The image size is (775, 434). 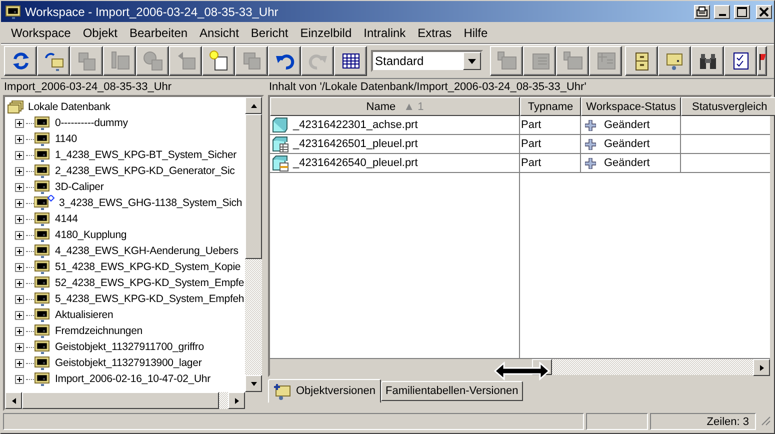 What do you see at coordinates (702, 11) in the screenshot?
I see `printer-button` at bounding box center [702, 11].